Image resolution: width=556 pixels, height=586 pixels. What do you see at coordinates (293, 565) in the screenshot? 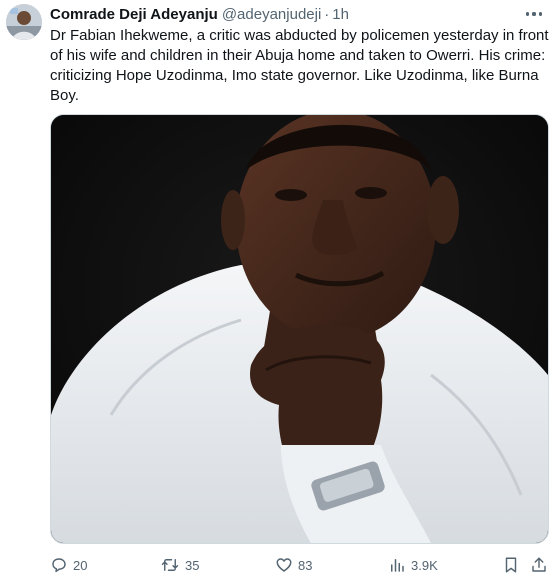
I see `like-button: 83` at bounding box center [293, 565].